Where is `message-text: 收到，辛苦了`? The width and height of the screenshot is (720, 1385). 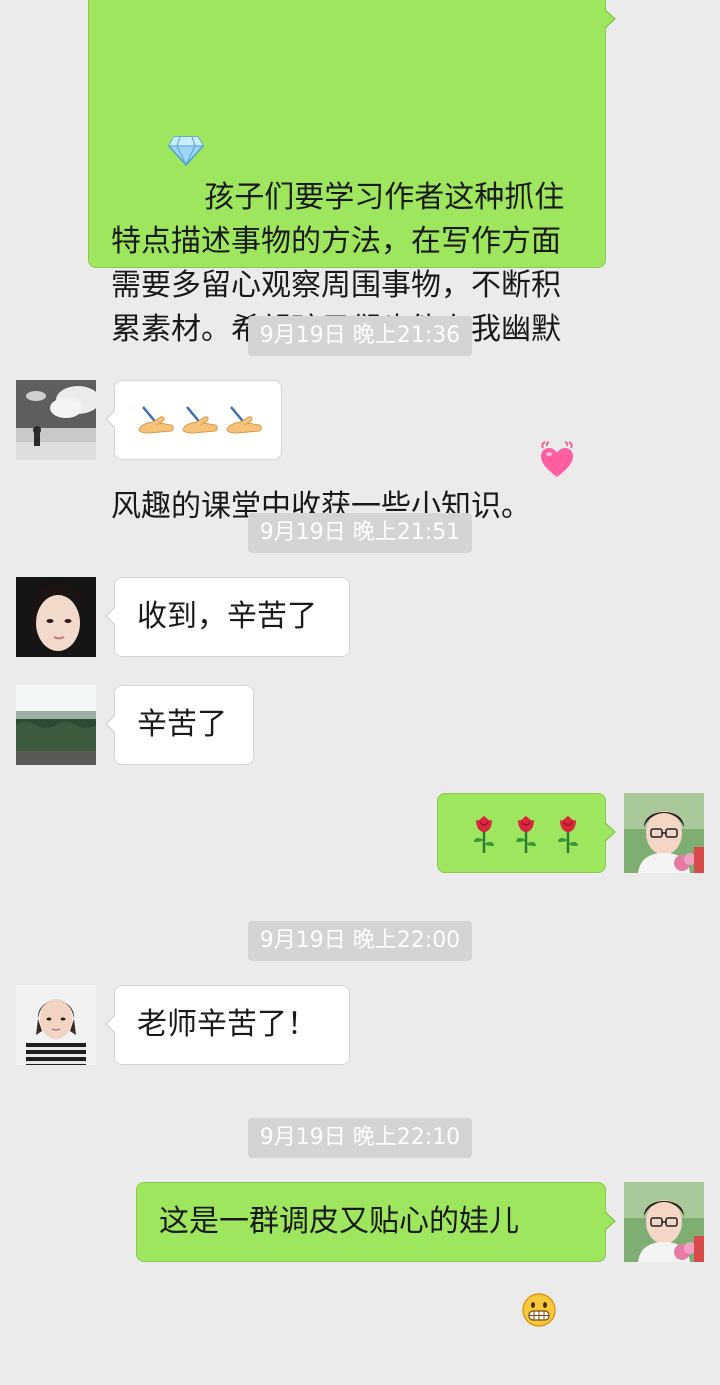
message-text: 收到，辛苦了 is located at coordinates (227, 616).